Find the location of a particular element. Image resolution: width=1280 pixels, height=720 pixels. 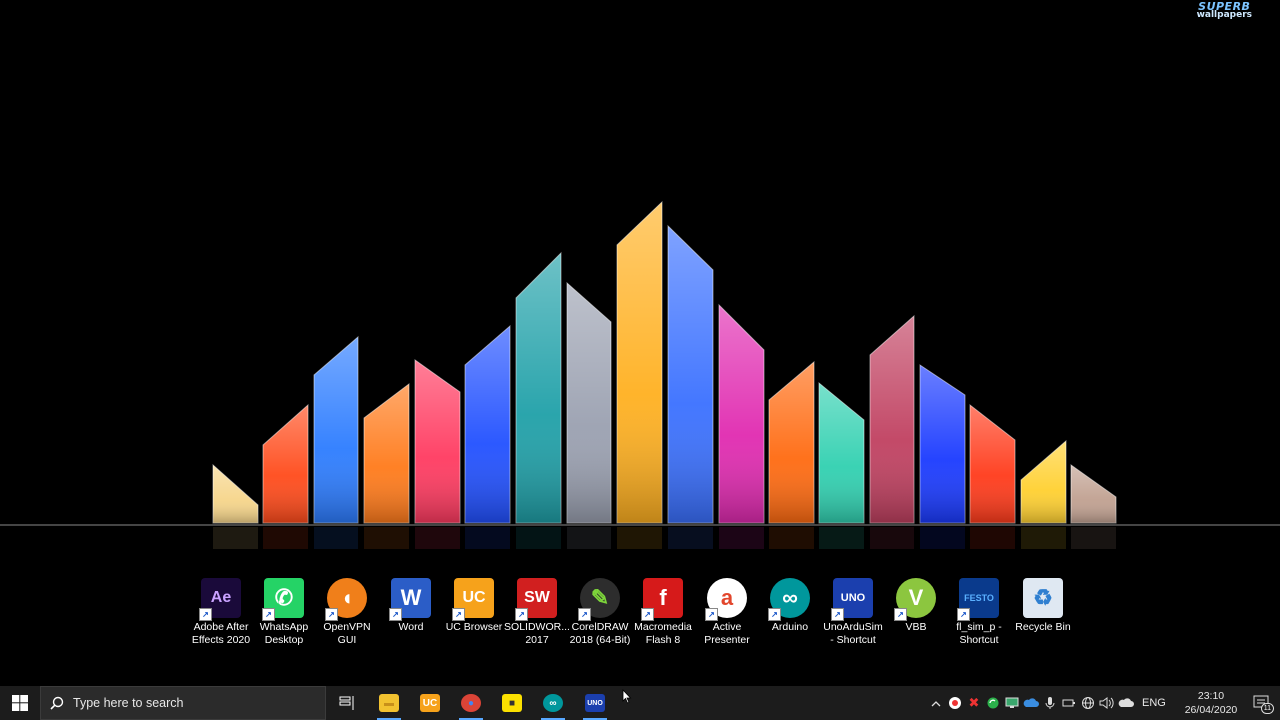

desktop-icon-fl-sim-p-shortcut: FESTO ↗ fl_sim_p - Shortcut is located at coordinates (979, 611).